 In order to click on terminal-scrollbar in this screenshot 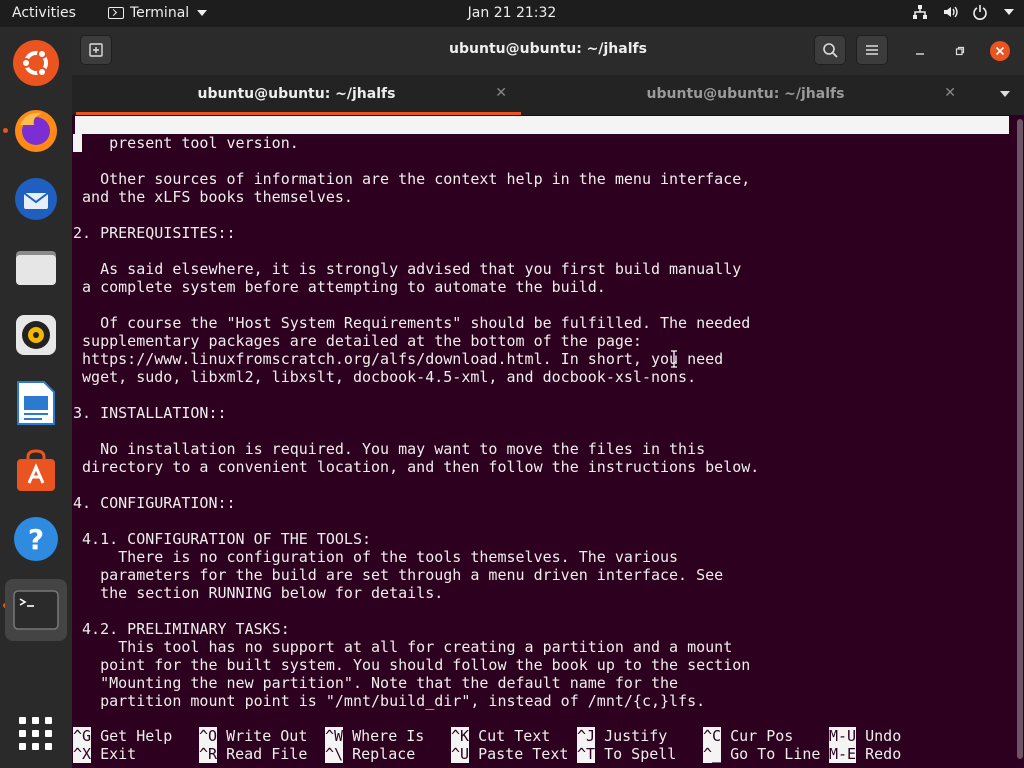, I will do `click(1020, 441)`.